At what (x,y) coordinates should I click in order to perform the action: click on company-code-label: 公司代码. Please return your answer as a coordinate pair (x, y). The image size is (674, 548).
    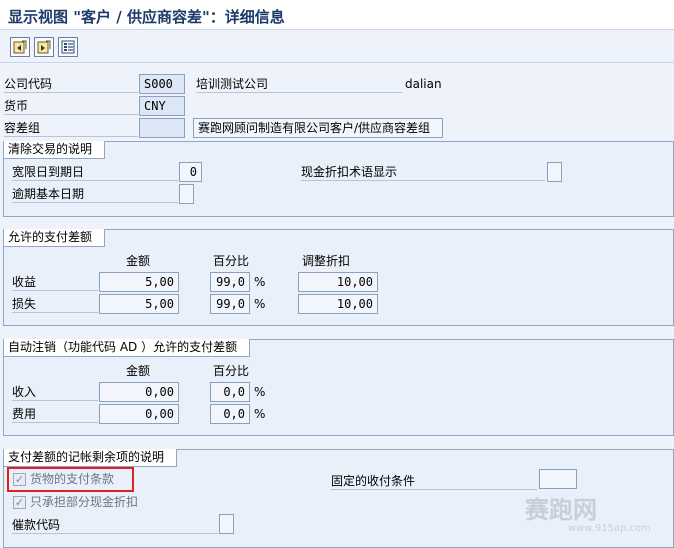
    Looking at the image, I should click on (71, 84).